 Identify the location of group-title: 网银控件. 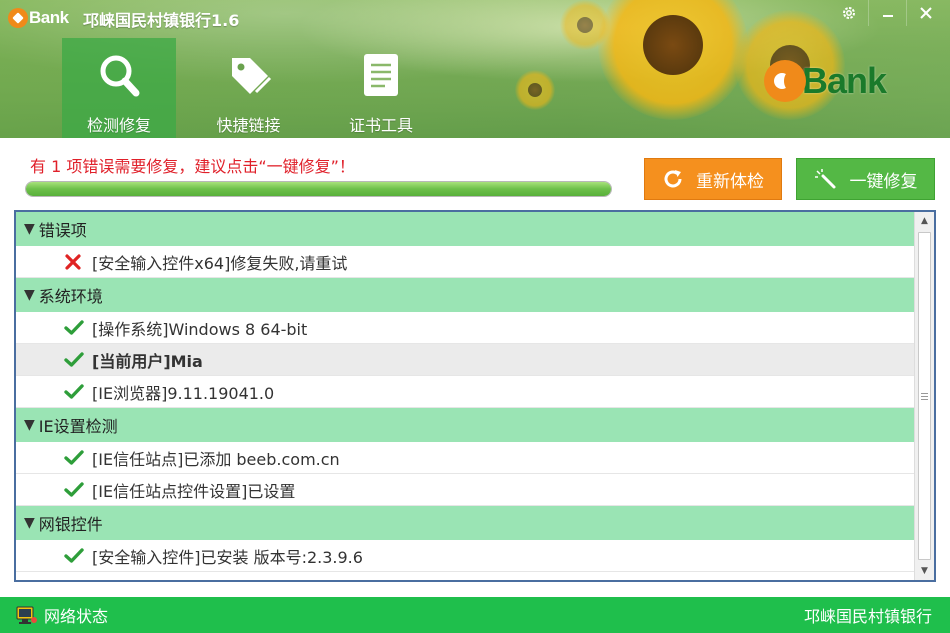
(70, 524).